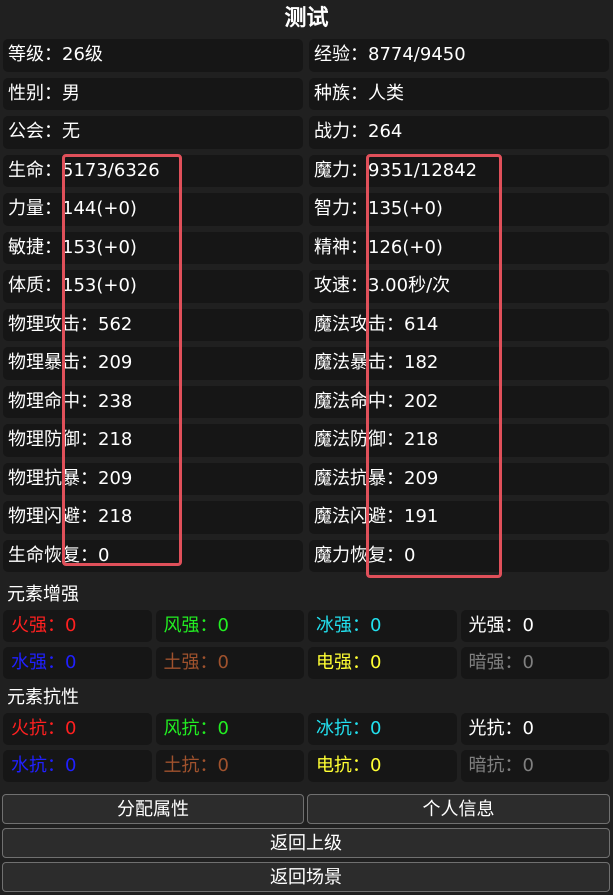 This screenshot has height=895, width=613. What do you see at coordinates (77, 663) in the screenshot?
I see `element-boost-cell: 水强：0` at bounding box center [77, 663].